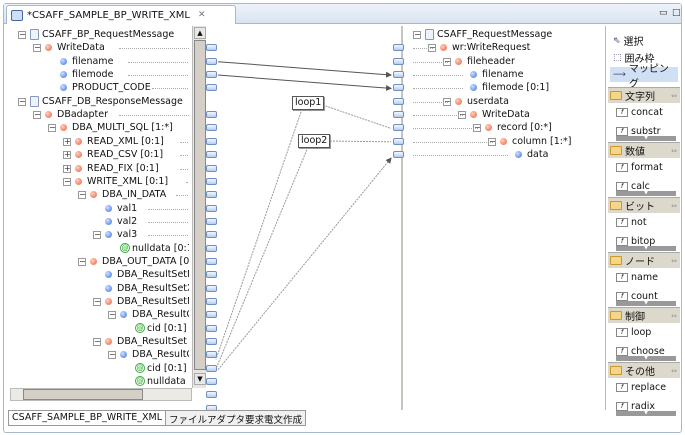  I want to click on drawer-label: 制御, so click(635, 317).